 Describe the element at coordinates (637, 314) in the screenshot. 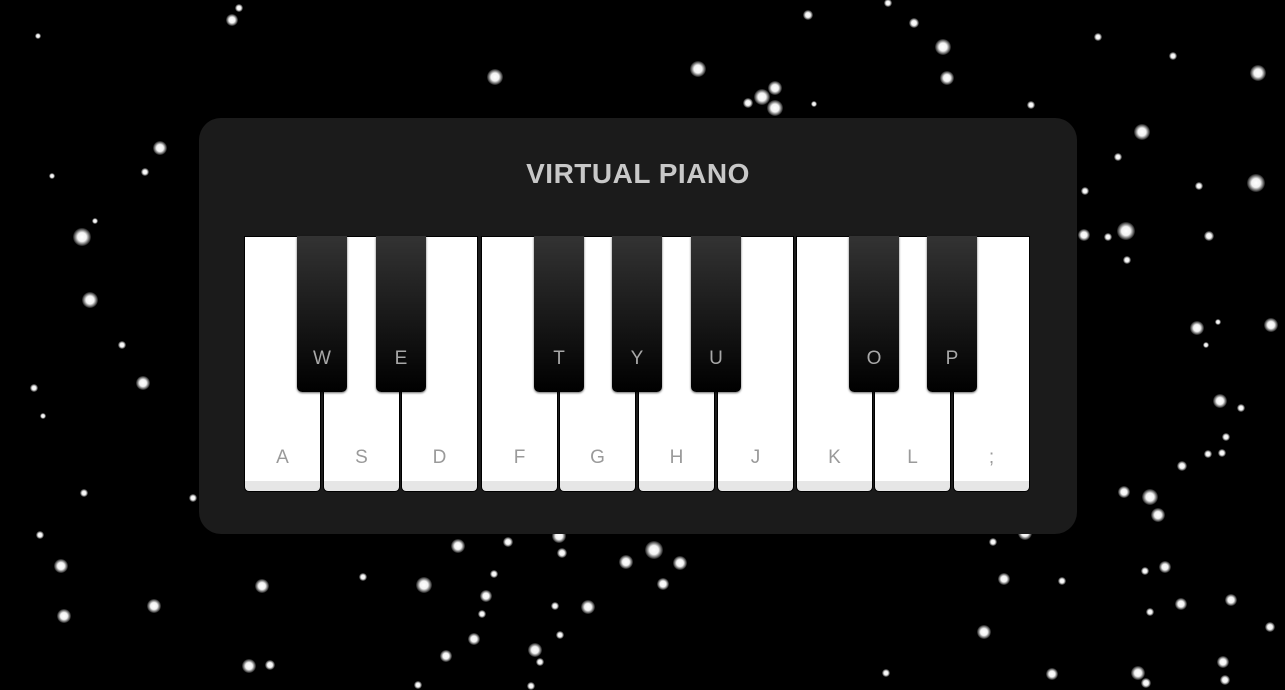

I see `black-key-y: Y` at that location.